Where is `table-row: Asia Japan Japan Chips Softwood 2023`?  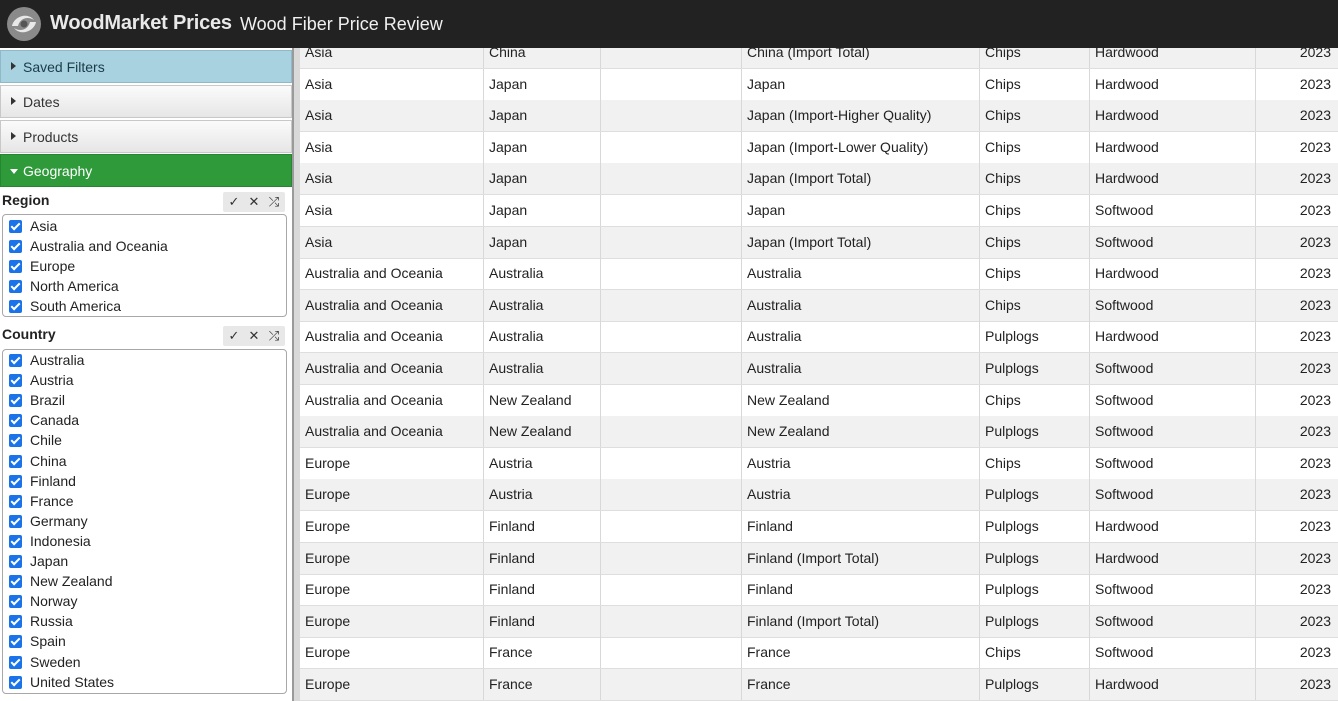
table-row: Asia Japan Japan Chips Softwood 2023 is located at coordinates (819, 211).